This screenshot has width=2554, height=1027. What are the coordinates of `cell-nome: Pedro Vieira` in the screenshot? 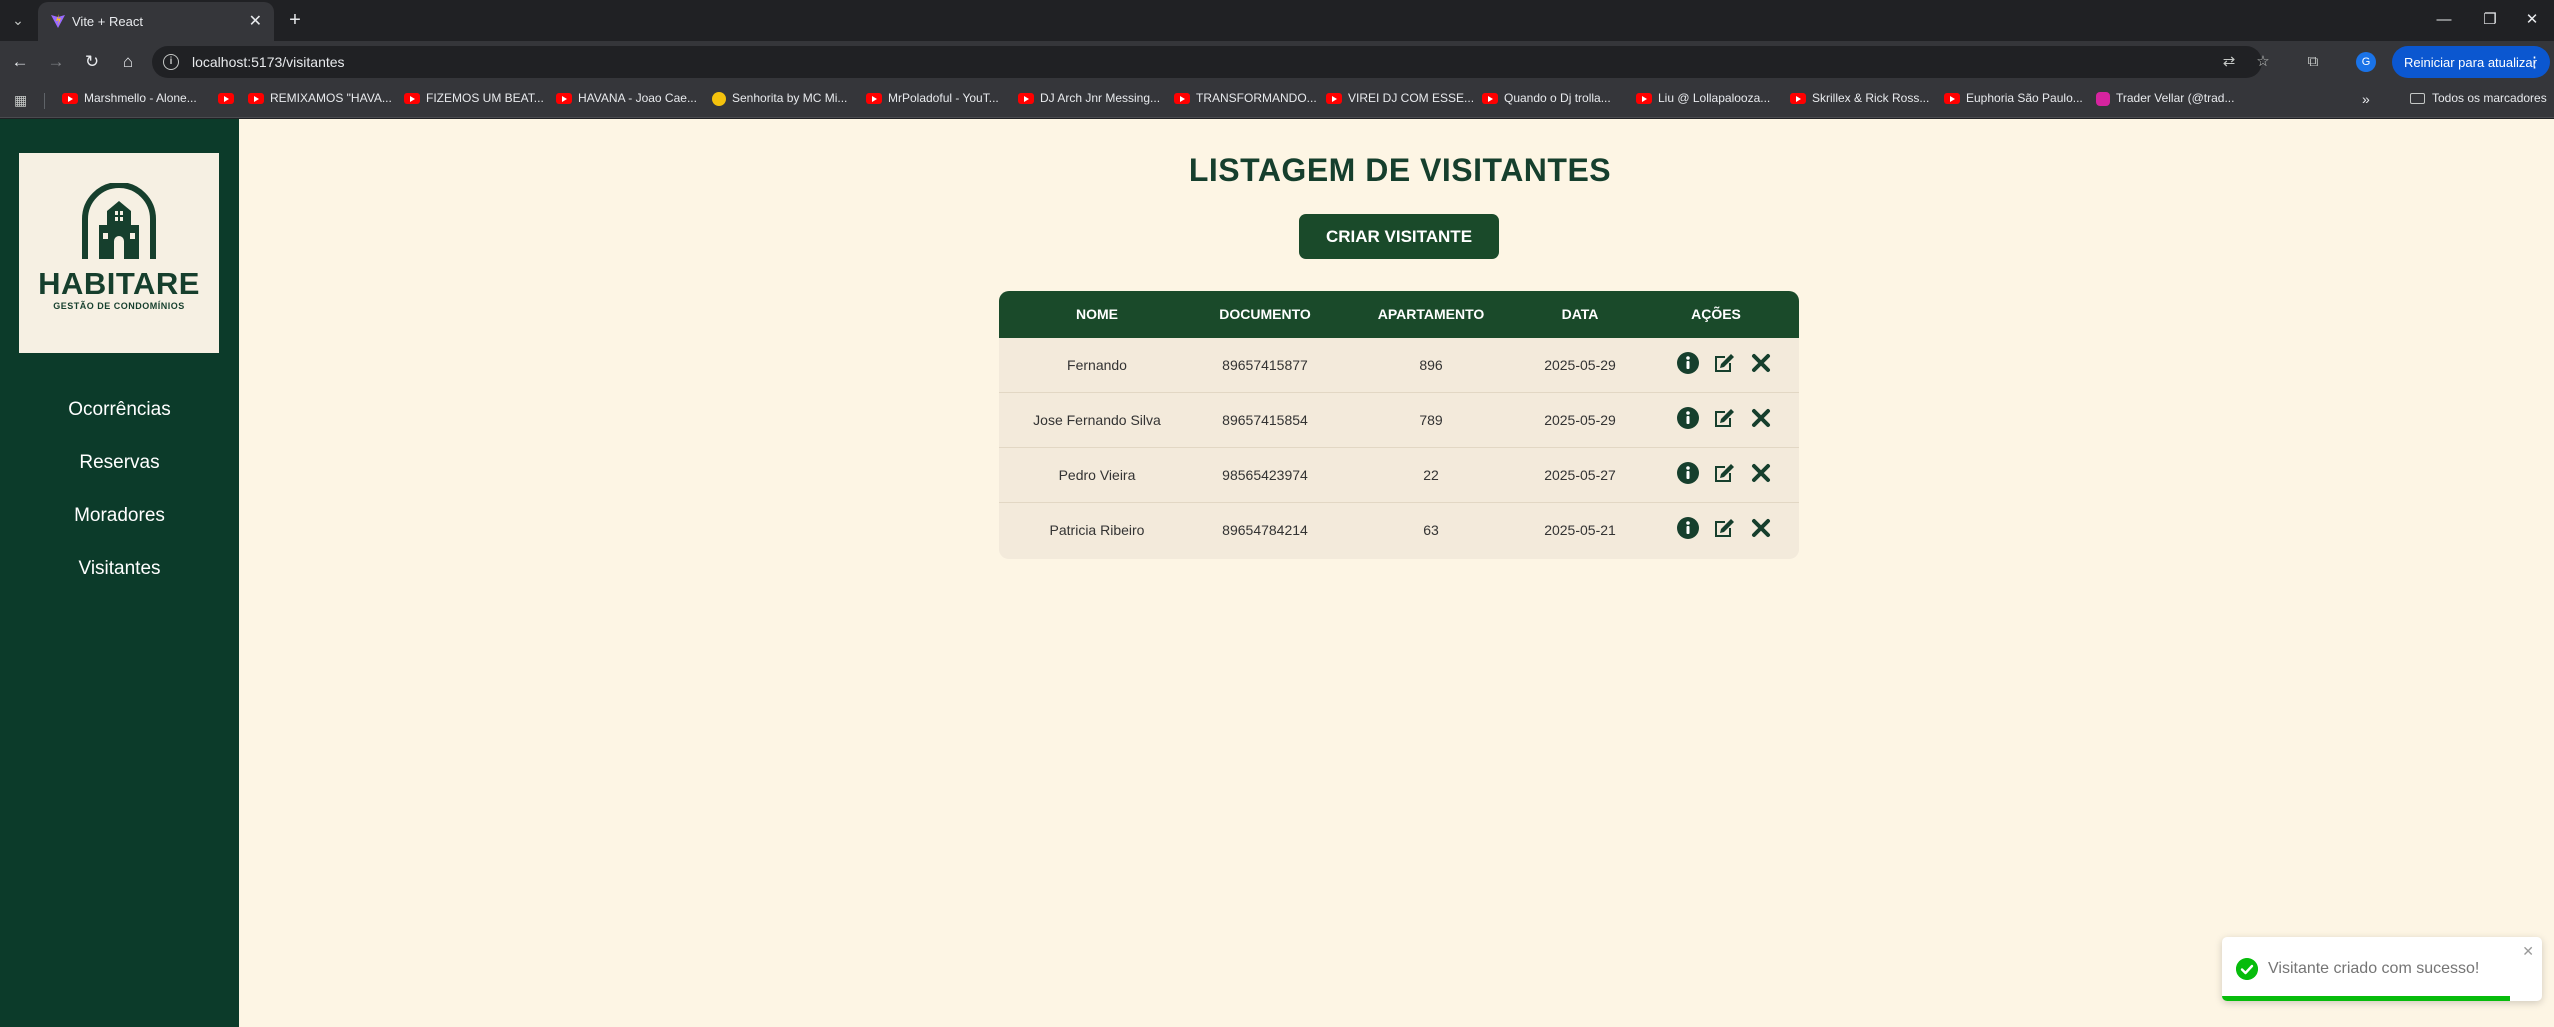 It's located at (1097, 475).